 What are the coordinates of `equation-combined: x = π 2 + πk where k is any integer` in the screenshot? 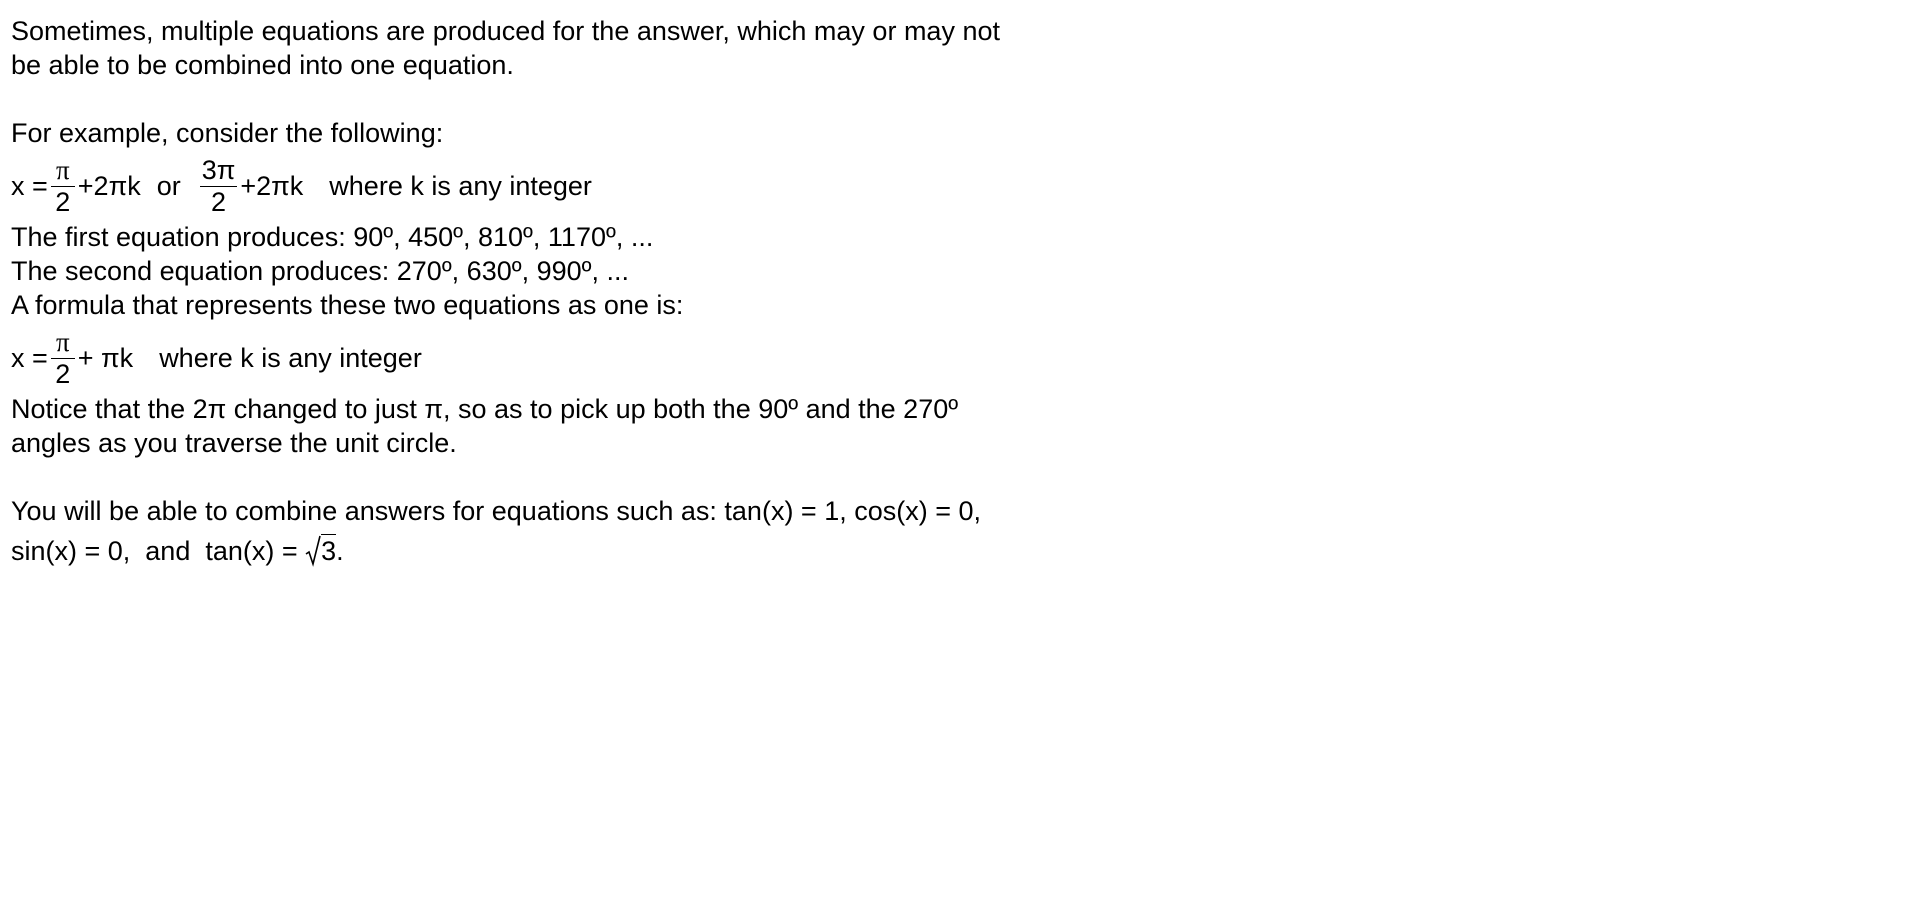 It's located at (541, 358).